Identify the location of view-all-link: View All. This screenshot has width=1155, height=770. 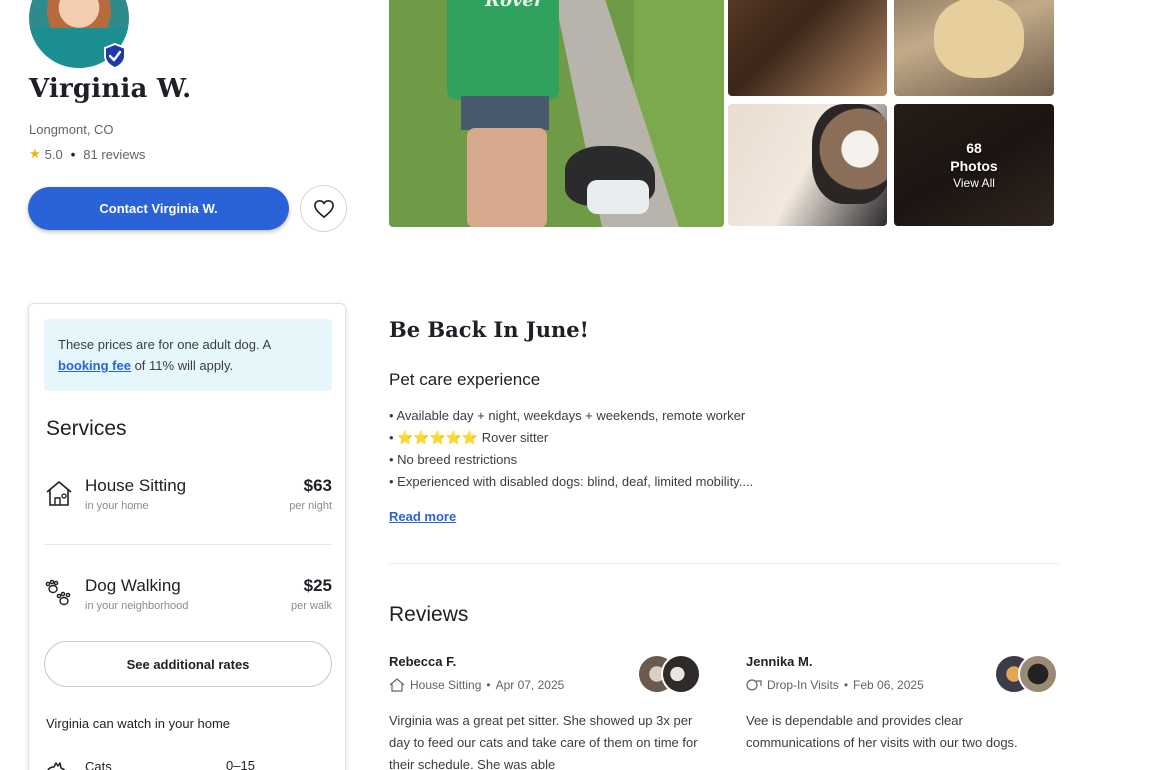
(974, 183).